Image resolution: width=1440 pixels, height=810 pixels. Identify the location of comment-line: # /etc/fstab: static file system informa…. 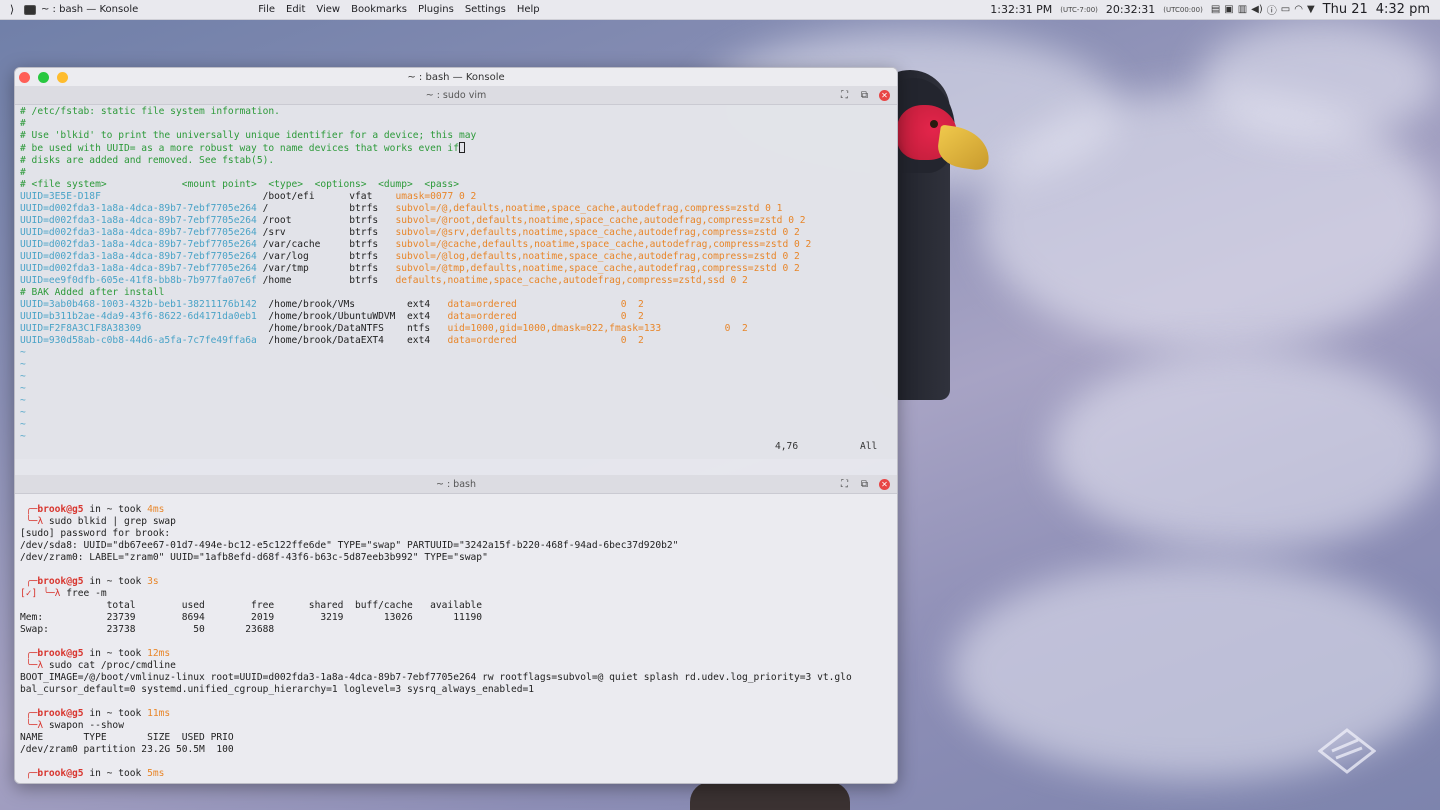
(150, 111).